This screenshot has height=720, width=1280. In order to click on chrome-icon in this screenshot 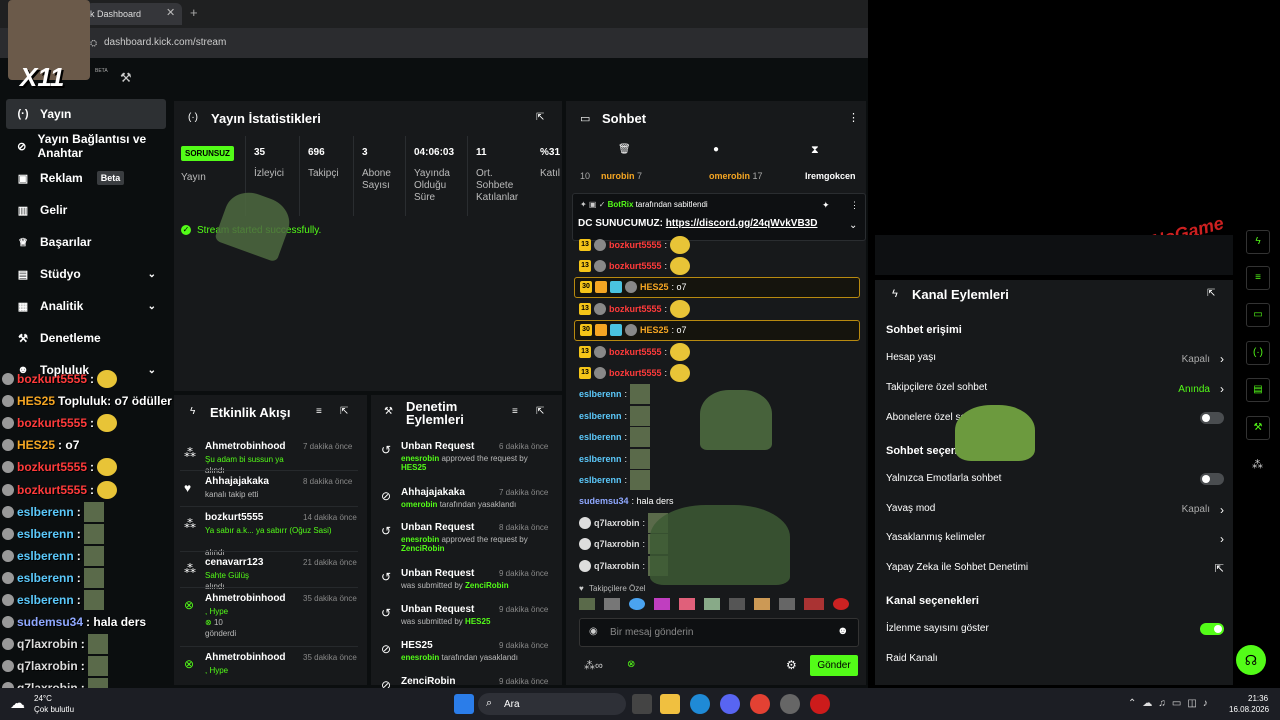, I will do `click(760, 704)`.